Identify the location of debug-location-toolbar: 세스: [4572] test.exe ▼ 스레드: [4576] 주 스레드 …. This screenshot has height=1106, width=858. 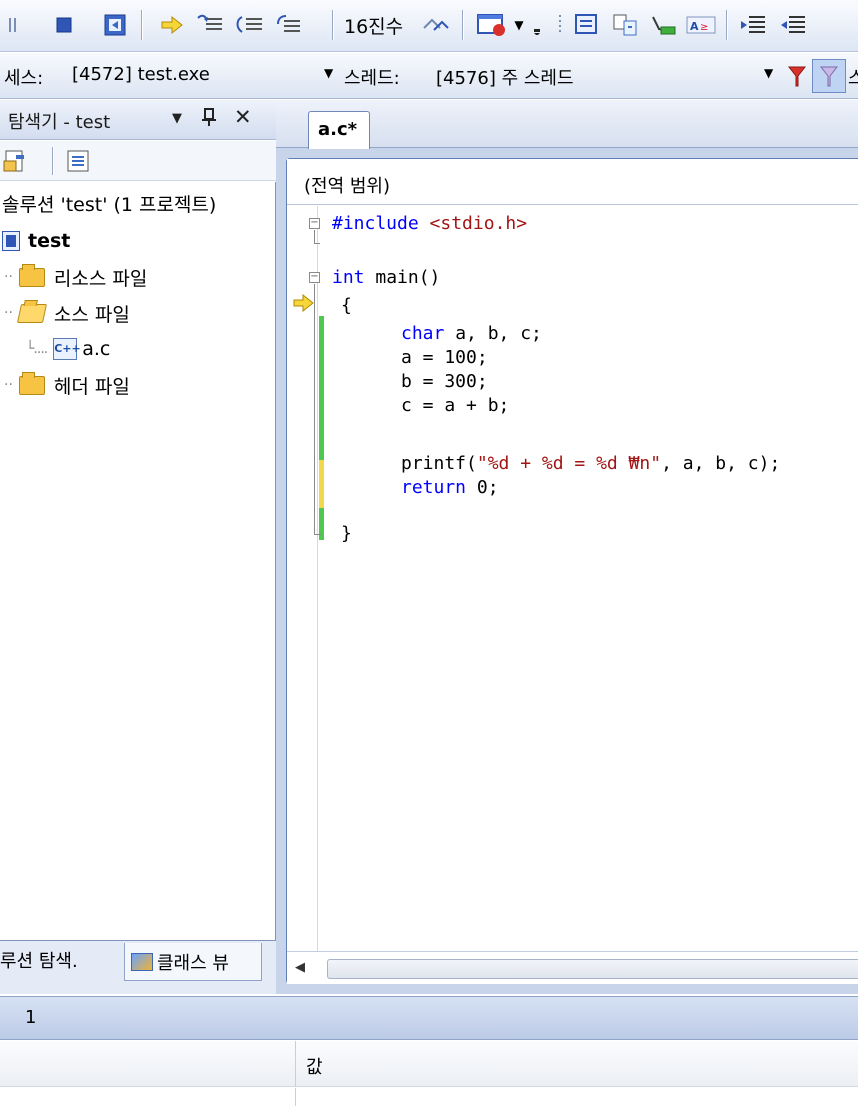
(429, 76).